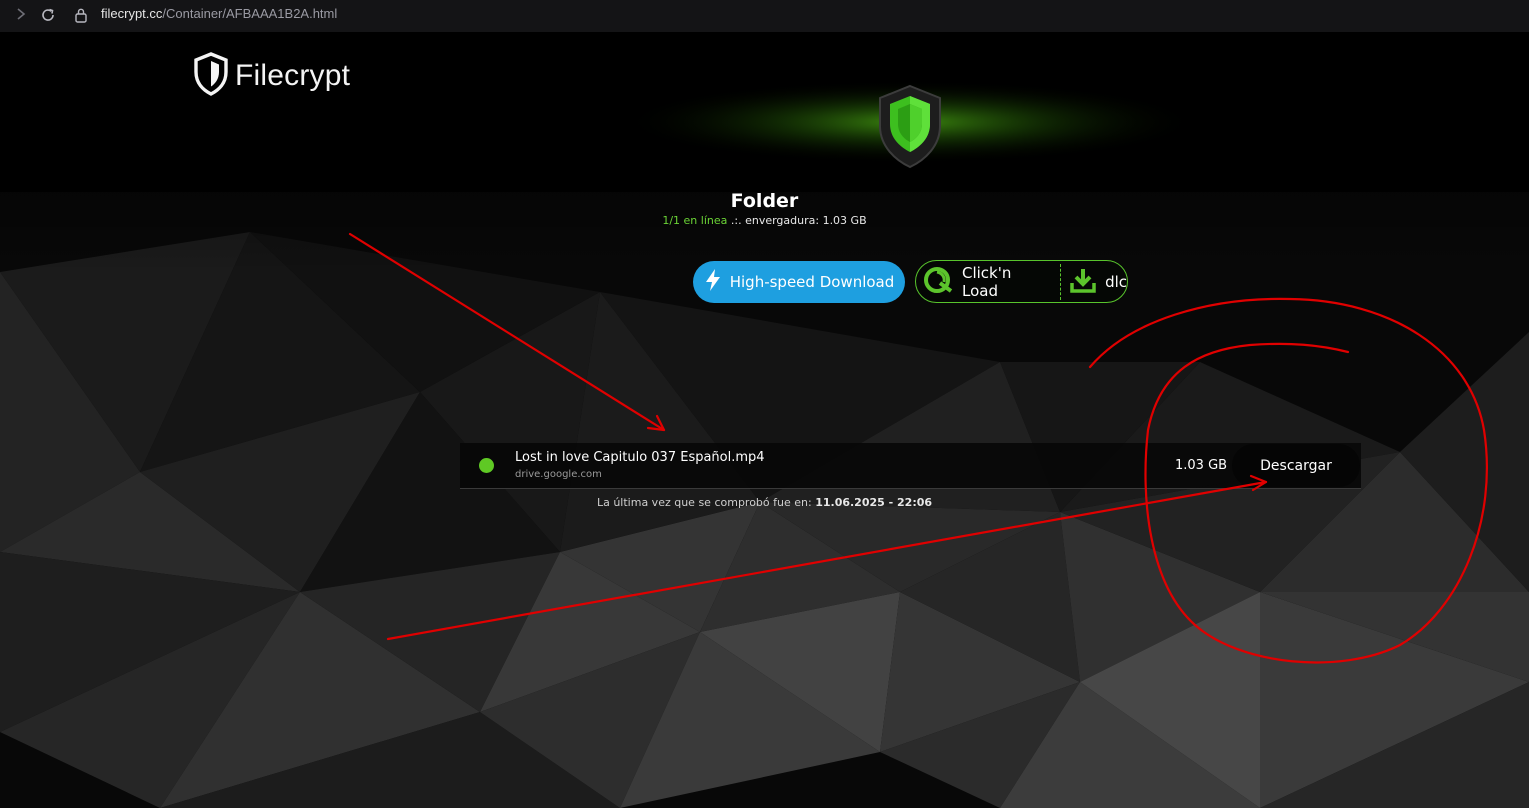  I want to click on clicknload-button: Click'n Load, so click(984, 281).